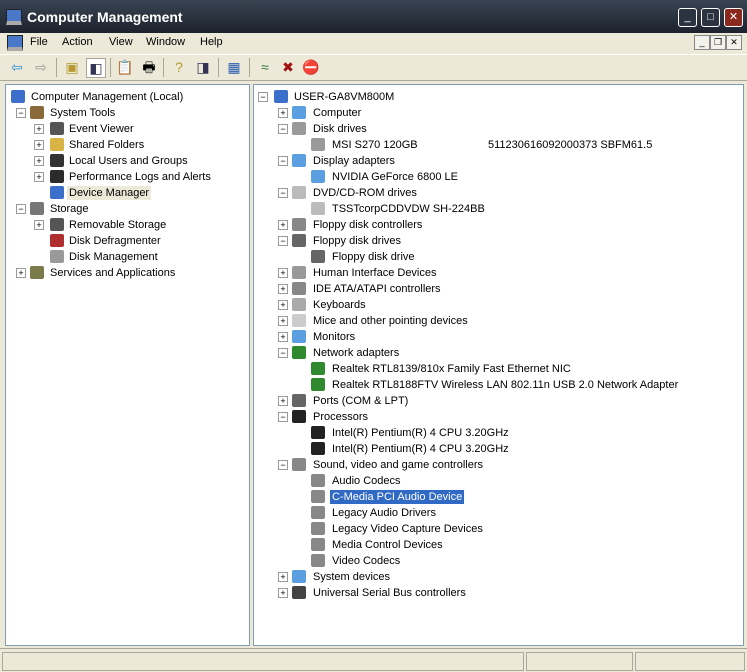  I want to click on tree-node-label: Monitors, so click(334, 337).